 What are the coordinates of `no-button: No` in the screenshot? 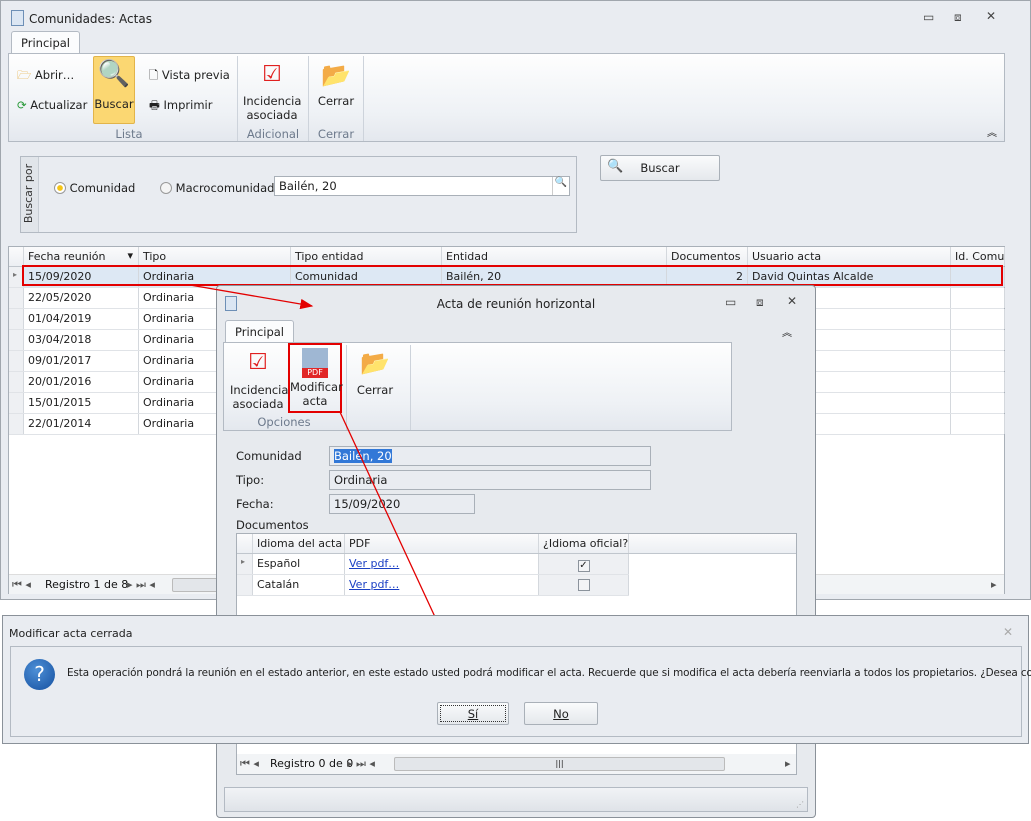 It's located at (561, 713).